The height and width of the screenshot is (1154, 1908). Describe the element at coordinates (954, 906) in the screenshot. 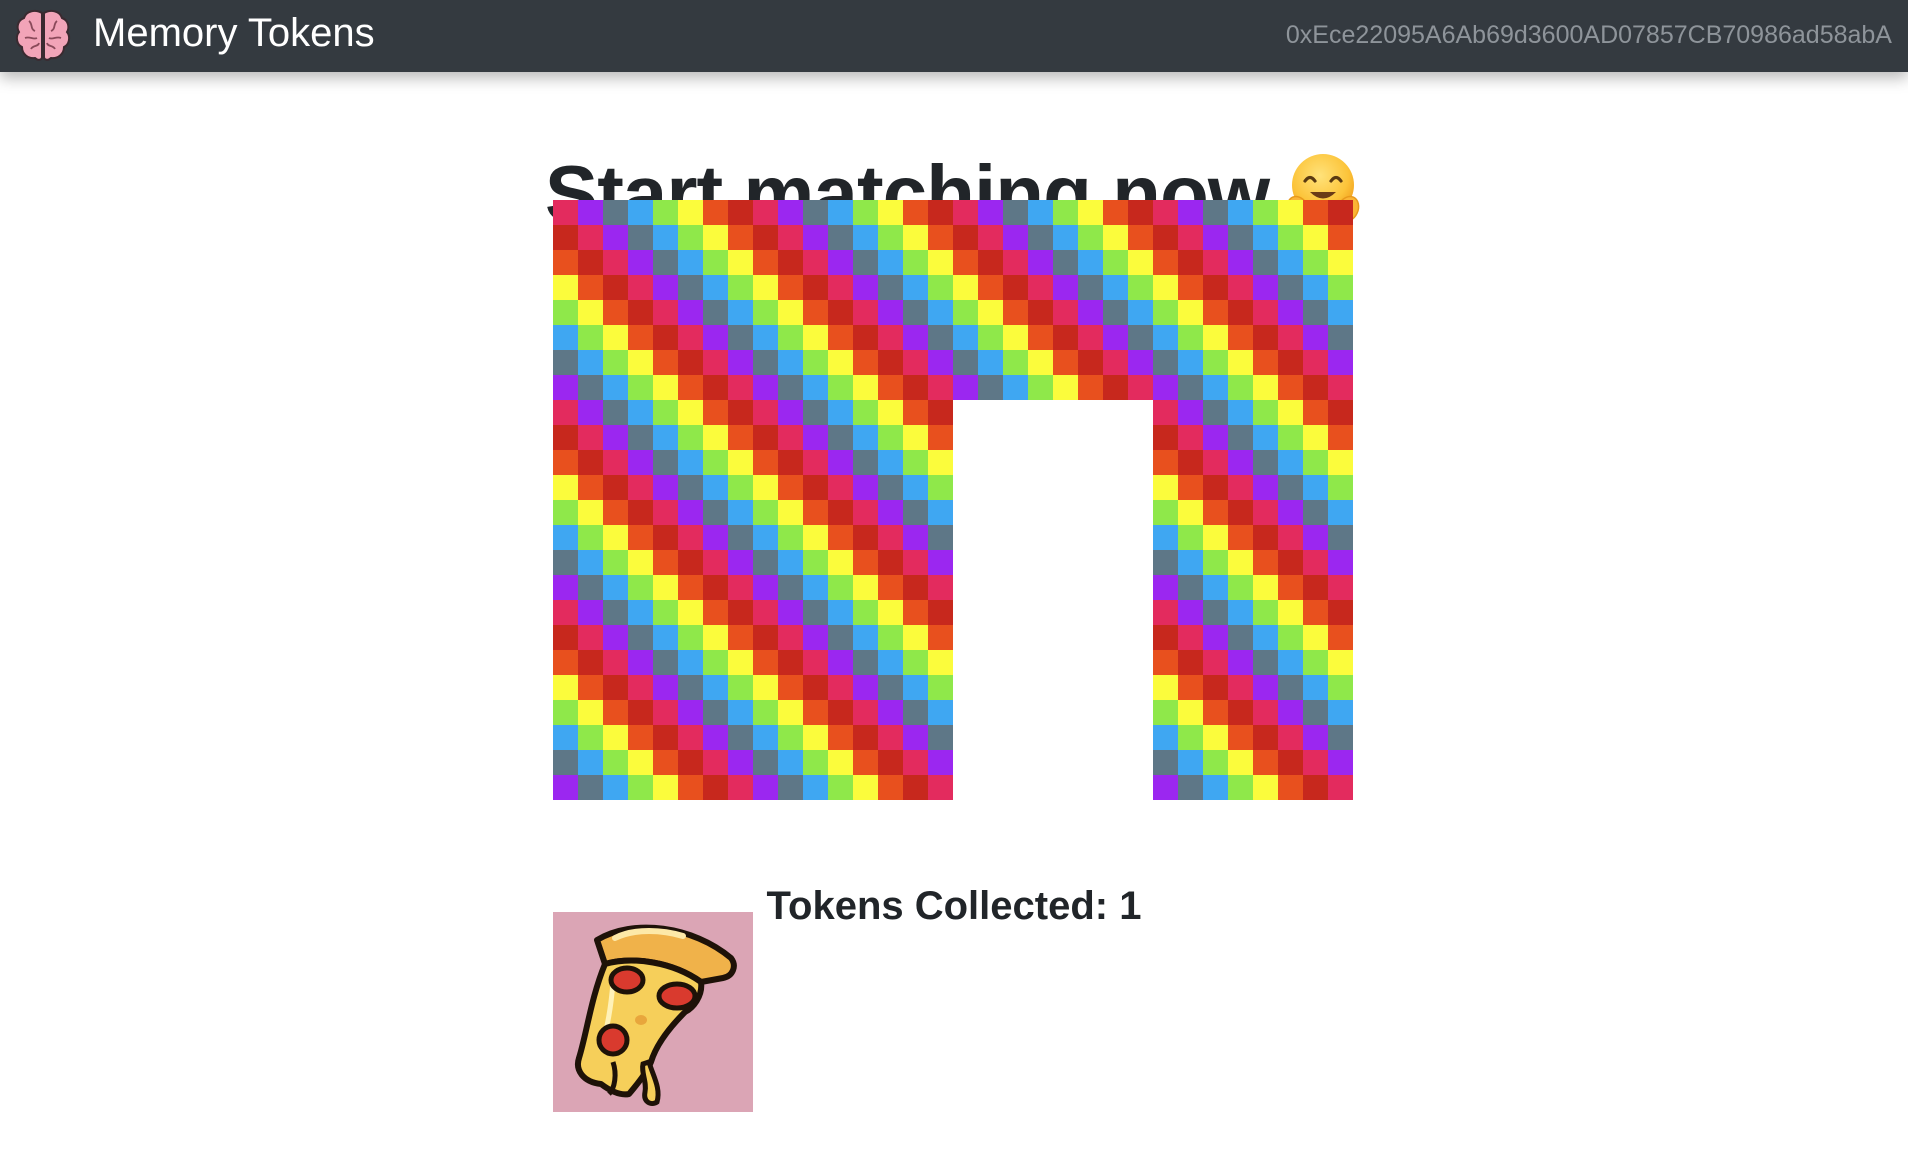

I see `tokens-collected-heading: Tokens Collected: 1` at that location.